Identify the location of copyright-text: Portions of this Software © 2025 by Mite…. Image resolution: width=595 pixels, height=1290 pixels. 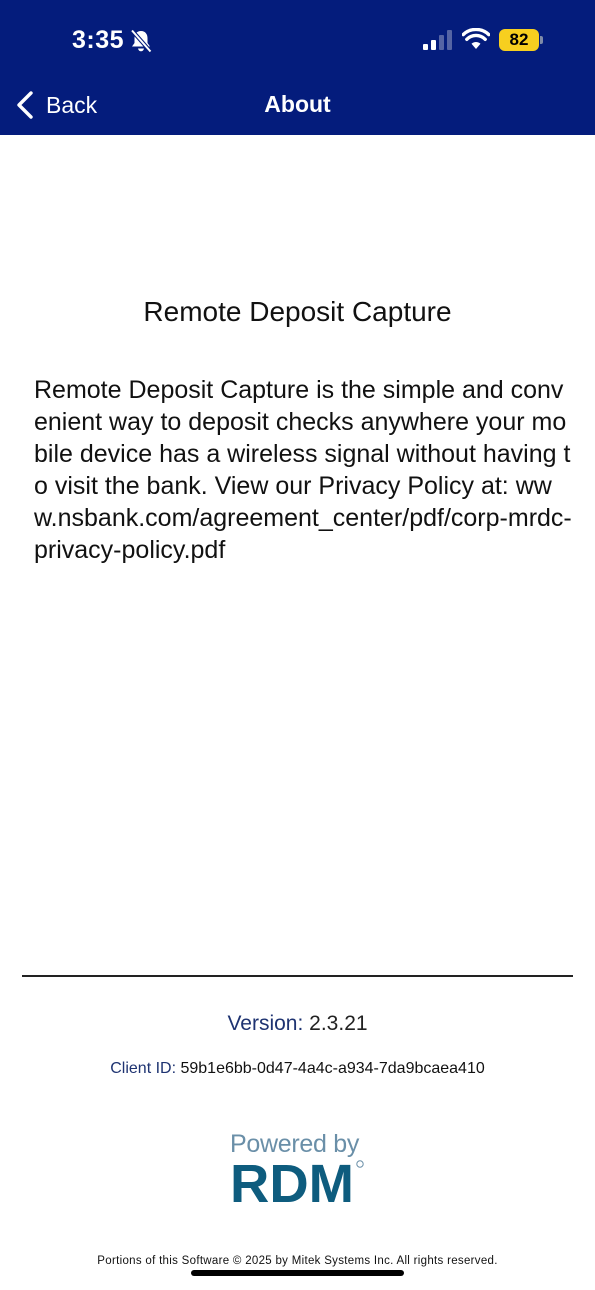
(297, 1261).